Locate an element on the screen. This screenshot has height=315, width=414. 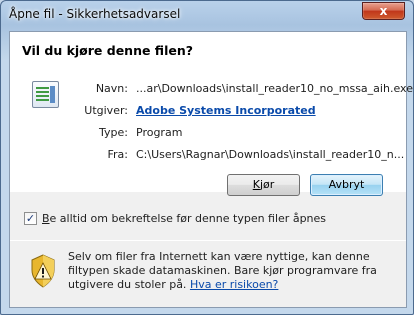
title-bar: Åpne fil - Sikkerhetsadvarsel x is located at coordinates (207, 14).